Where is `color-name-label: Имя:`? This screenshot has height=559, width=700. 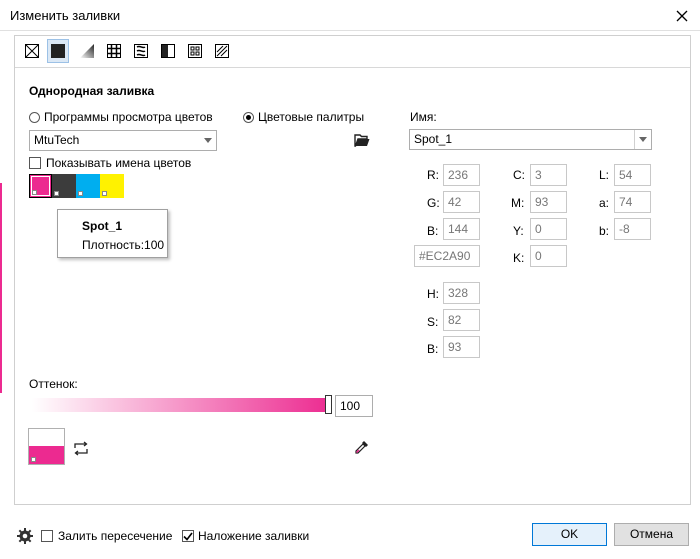 color-name-label: Имя: is located at coordinates (423, 117).